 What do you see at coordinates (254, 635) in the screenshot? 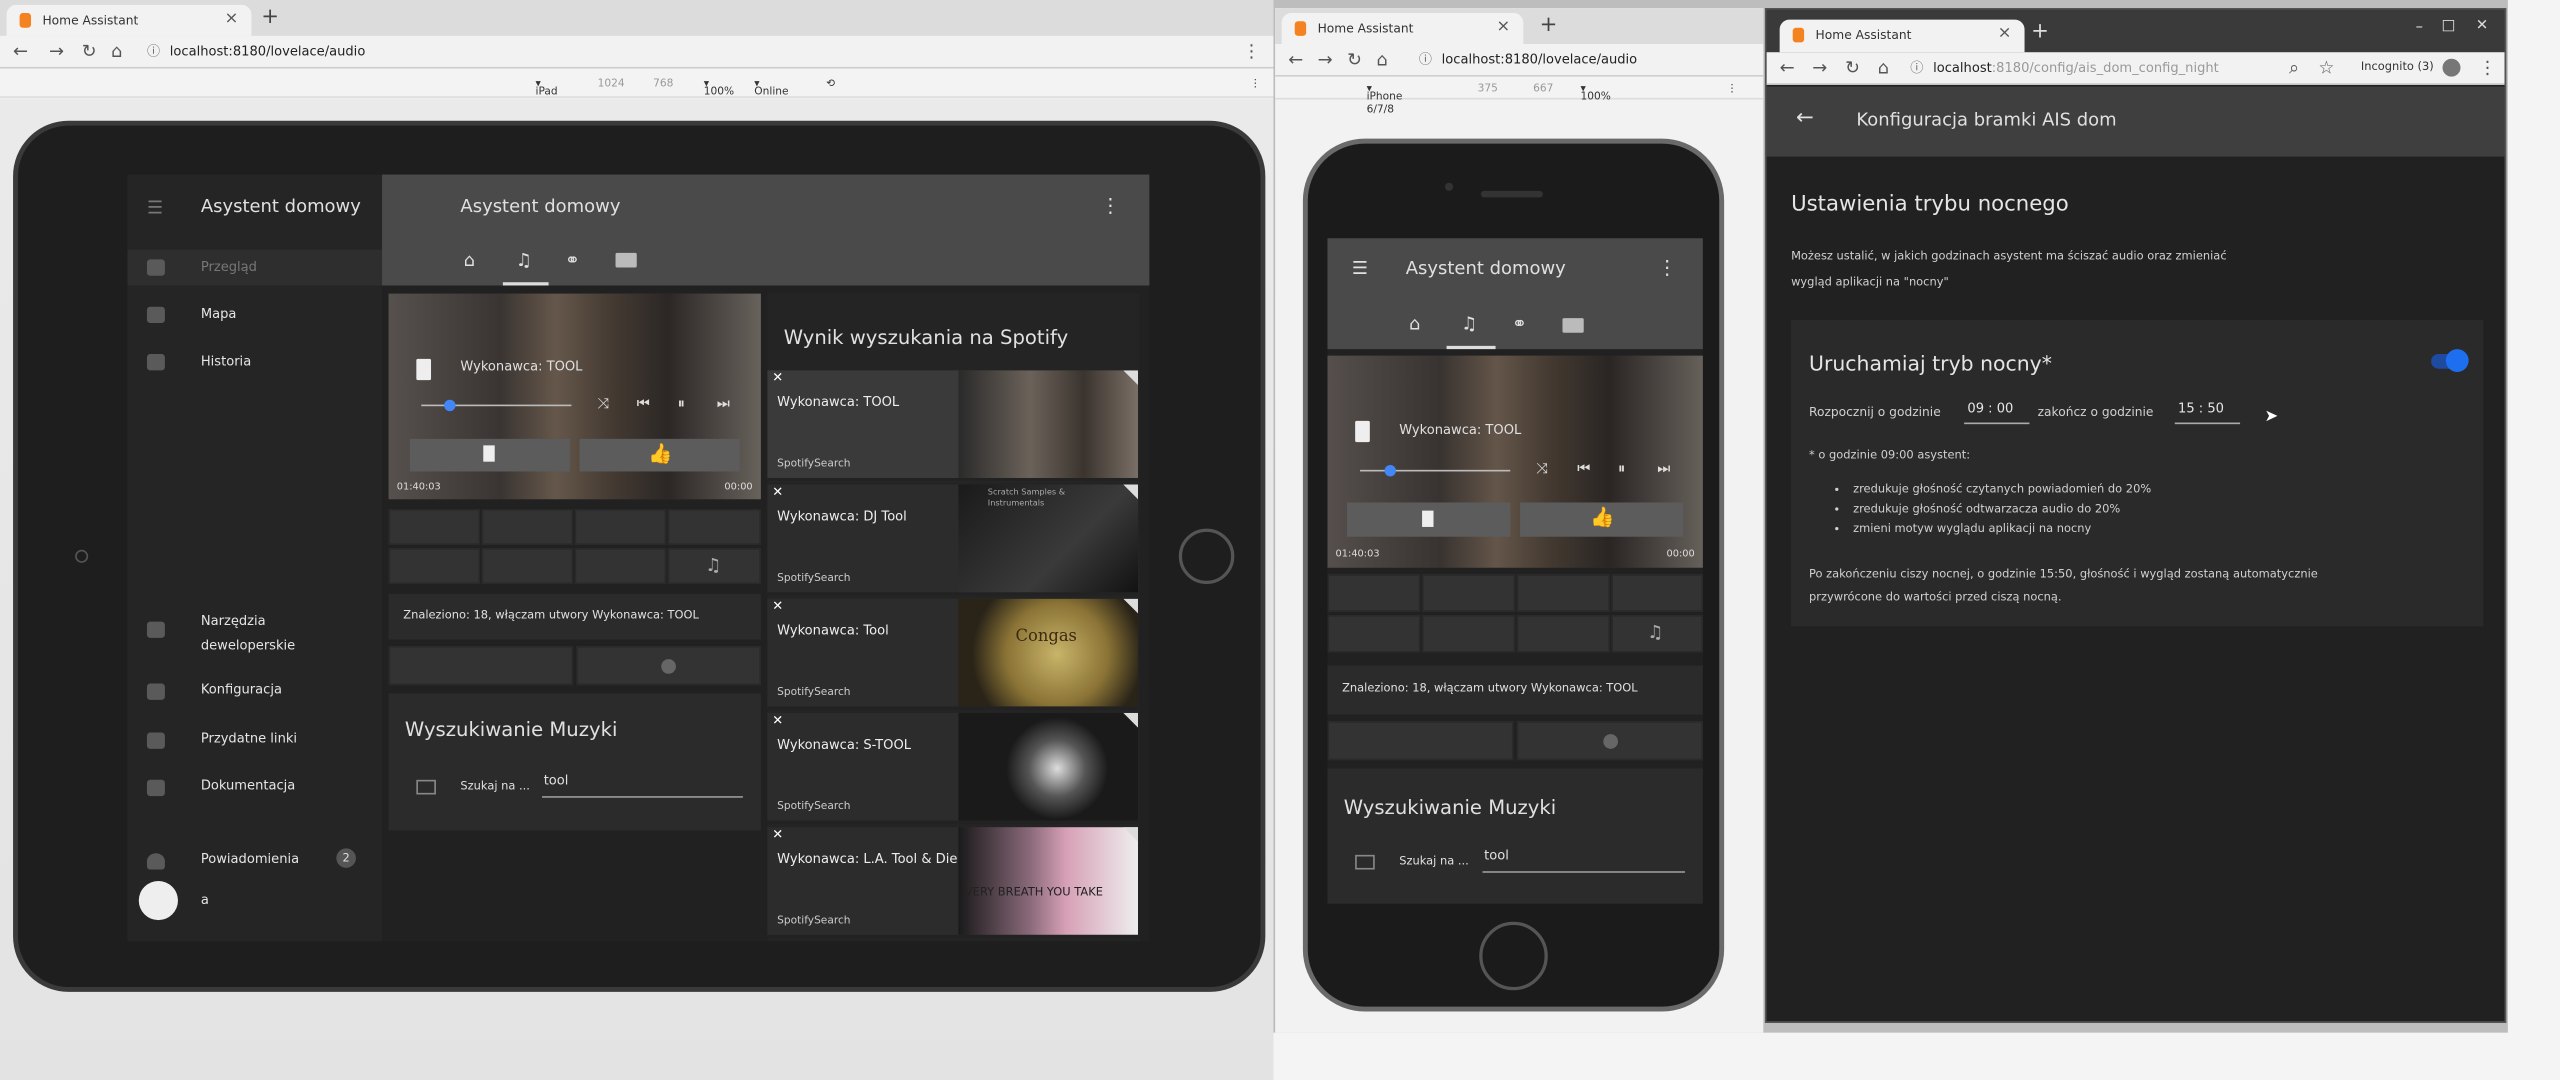
I see `sidebar-item-narzedzia: Narzędzia deweloperskie` at bounding box center [254, 635].